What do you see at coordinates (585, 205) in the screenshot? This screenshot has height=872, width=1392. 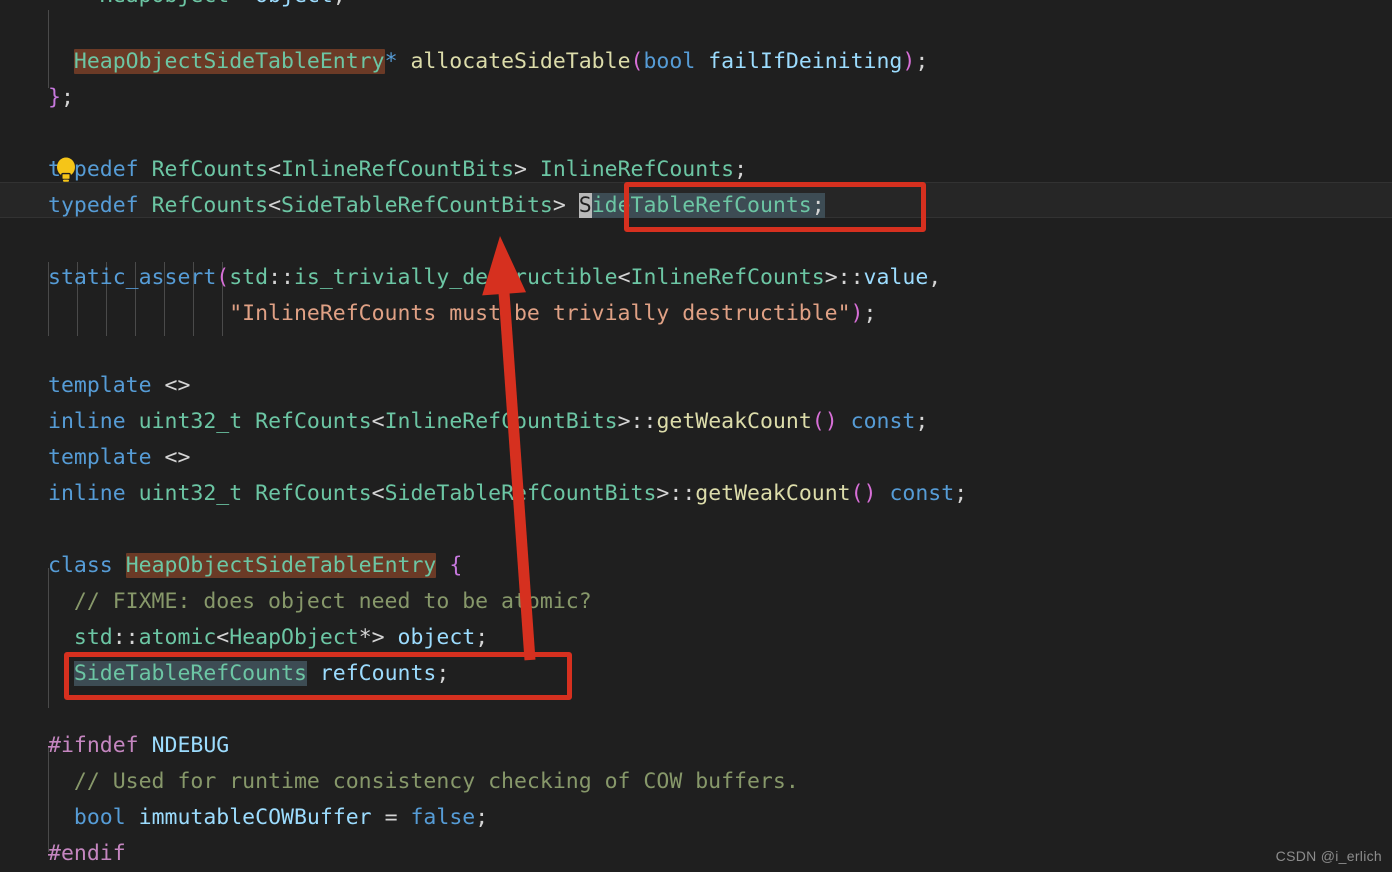 I see `code-token-caret: S` at bounding box center [585, 205].